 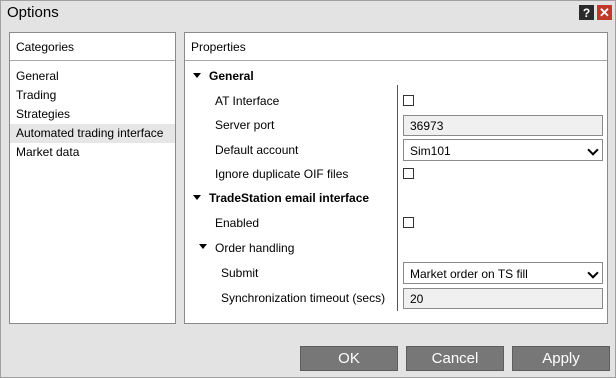 What do you see at coordinates (395, 273) in the screenshot?
I see `row-submit: Submit Market order on TS fill` at bounding box center [395, 273].